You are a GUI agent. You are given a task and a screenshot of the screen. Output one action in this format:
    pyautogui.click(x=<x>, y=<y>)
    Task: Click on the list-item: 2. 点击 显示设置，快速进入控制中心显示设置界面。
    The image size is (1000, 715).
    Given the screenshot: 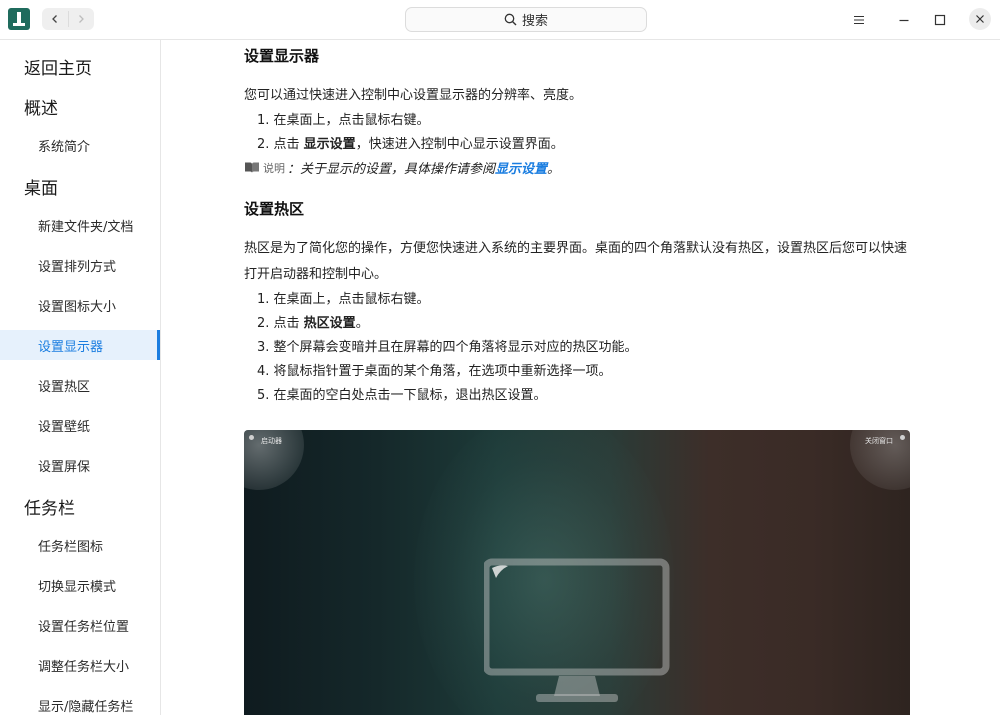 What is the action you would take?
    pyautogui.click(x=410, y=144)
    